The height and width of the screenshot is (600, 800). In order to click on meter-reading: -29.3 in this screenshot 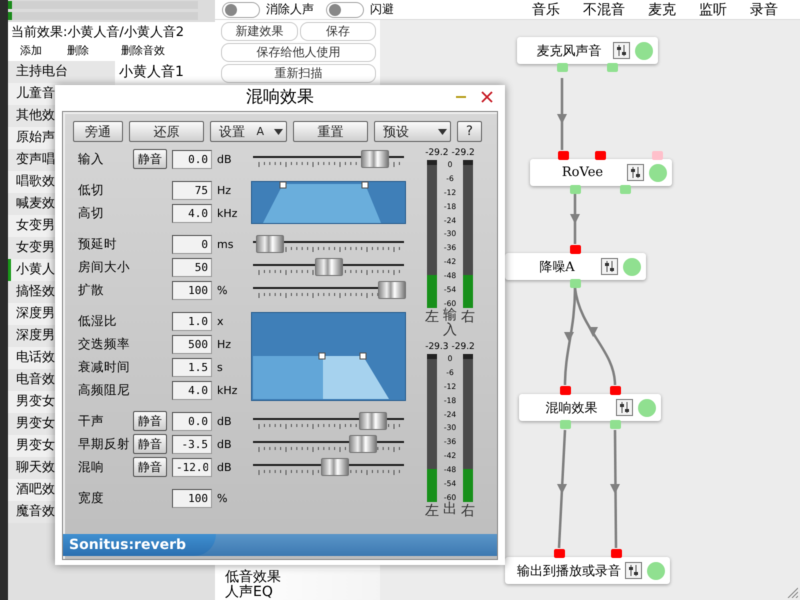, I will do `click(436, 347)`.